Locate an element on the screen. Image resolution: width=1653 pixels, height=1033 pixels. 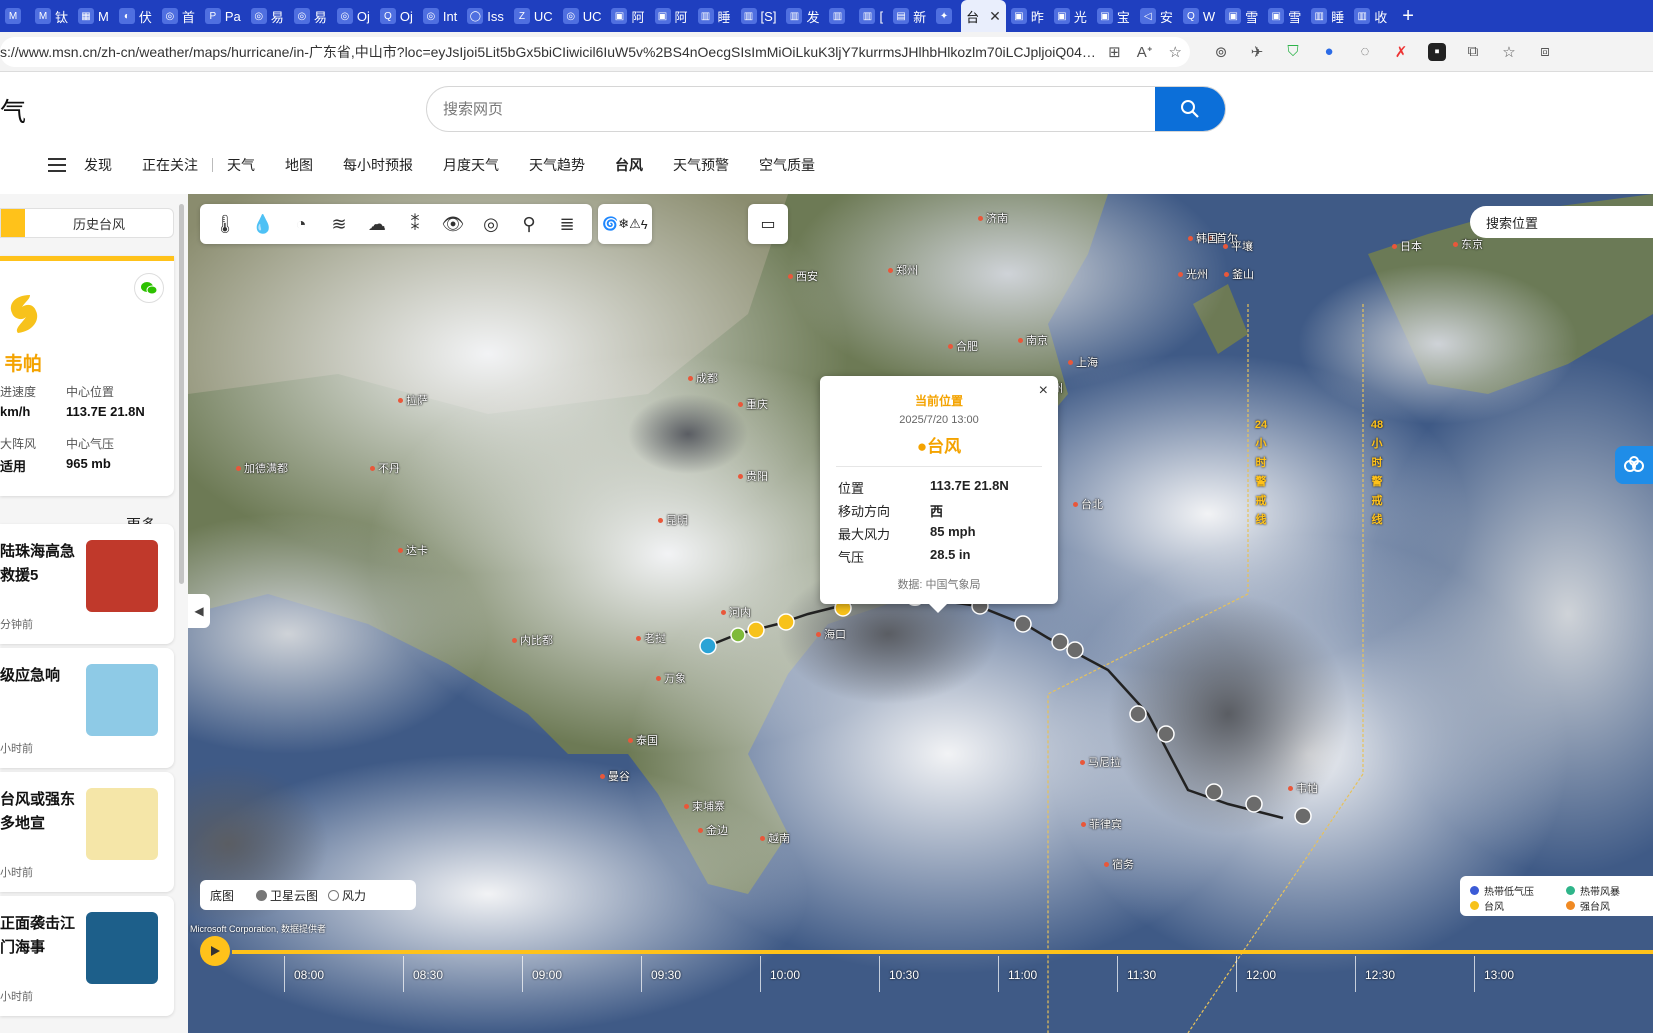
browser-tab: ◐ 伏 is located at coordinates (135, 16).